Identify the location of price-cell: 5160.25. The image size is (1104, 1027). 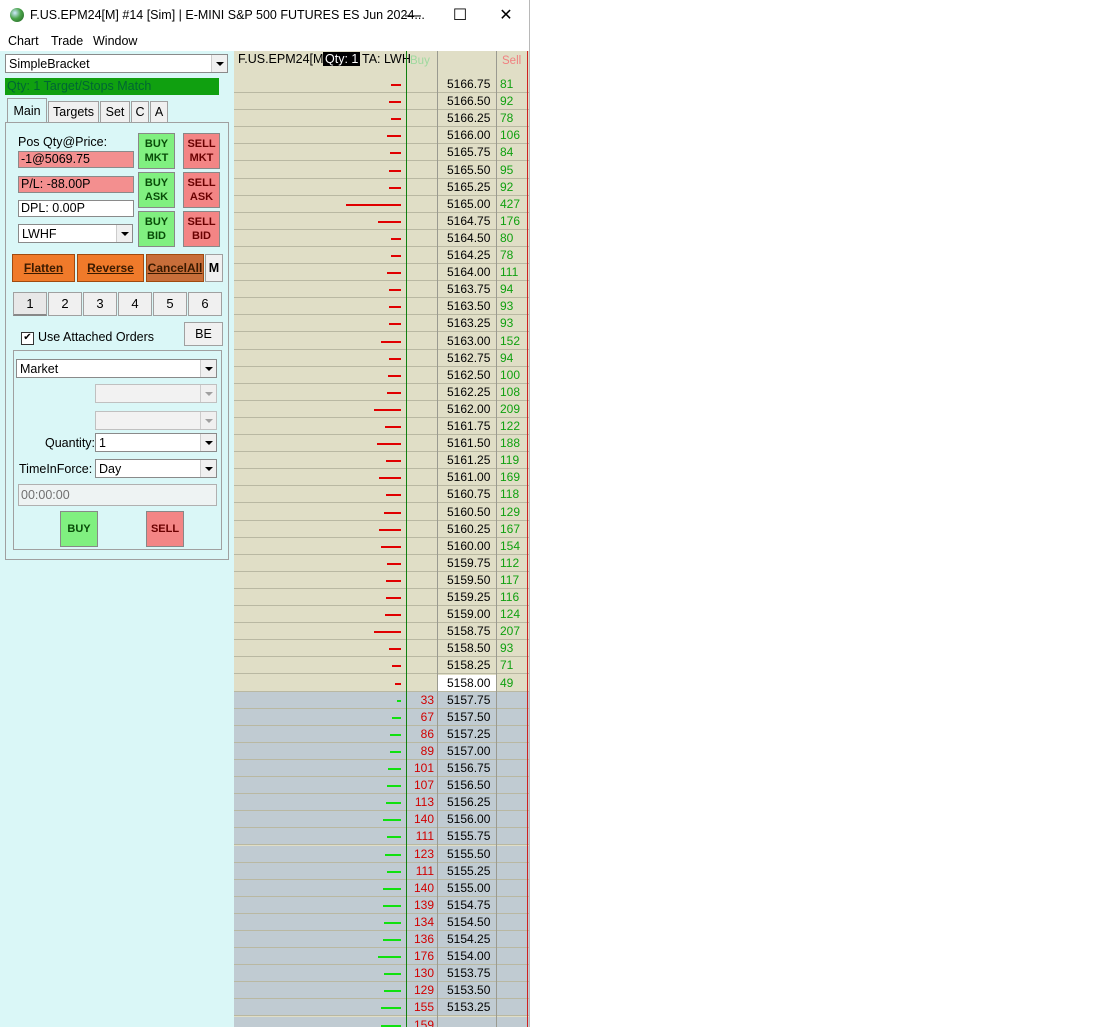
(467, 529).